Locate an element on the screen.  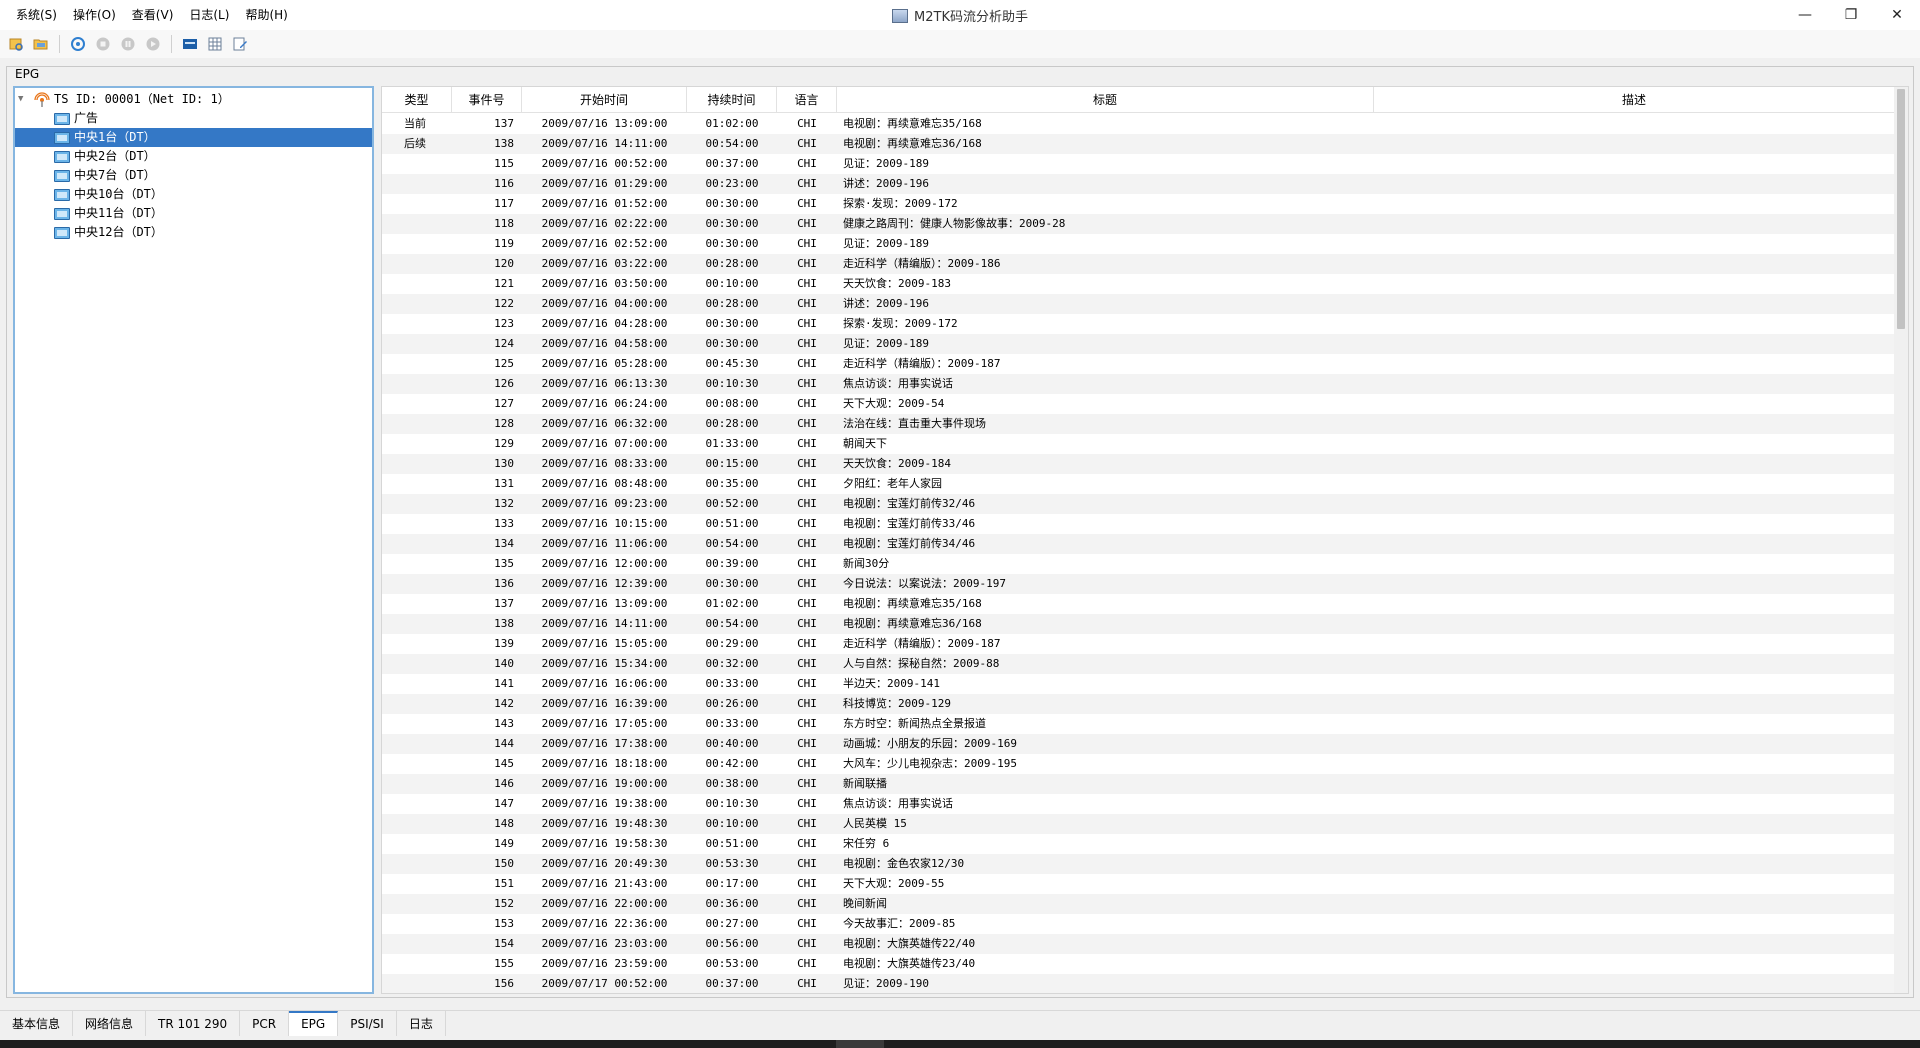
collapse-arrow-icon: ▼ is located at coordinates (24, 99).